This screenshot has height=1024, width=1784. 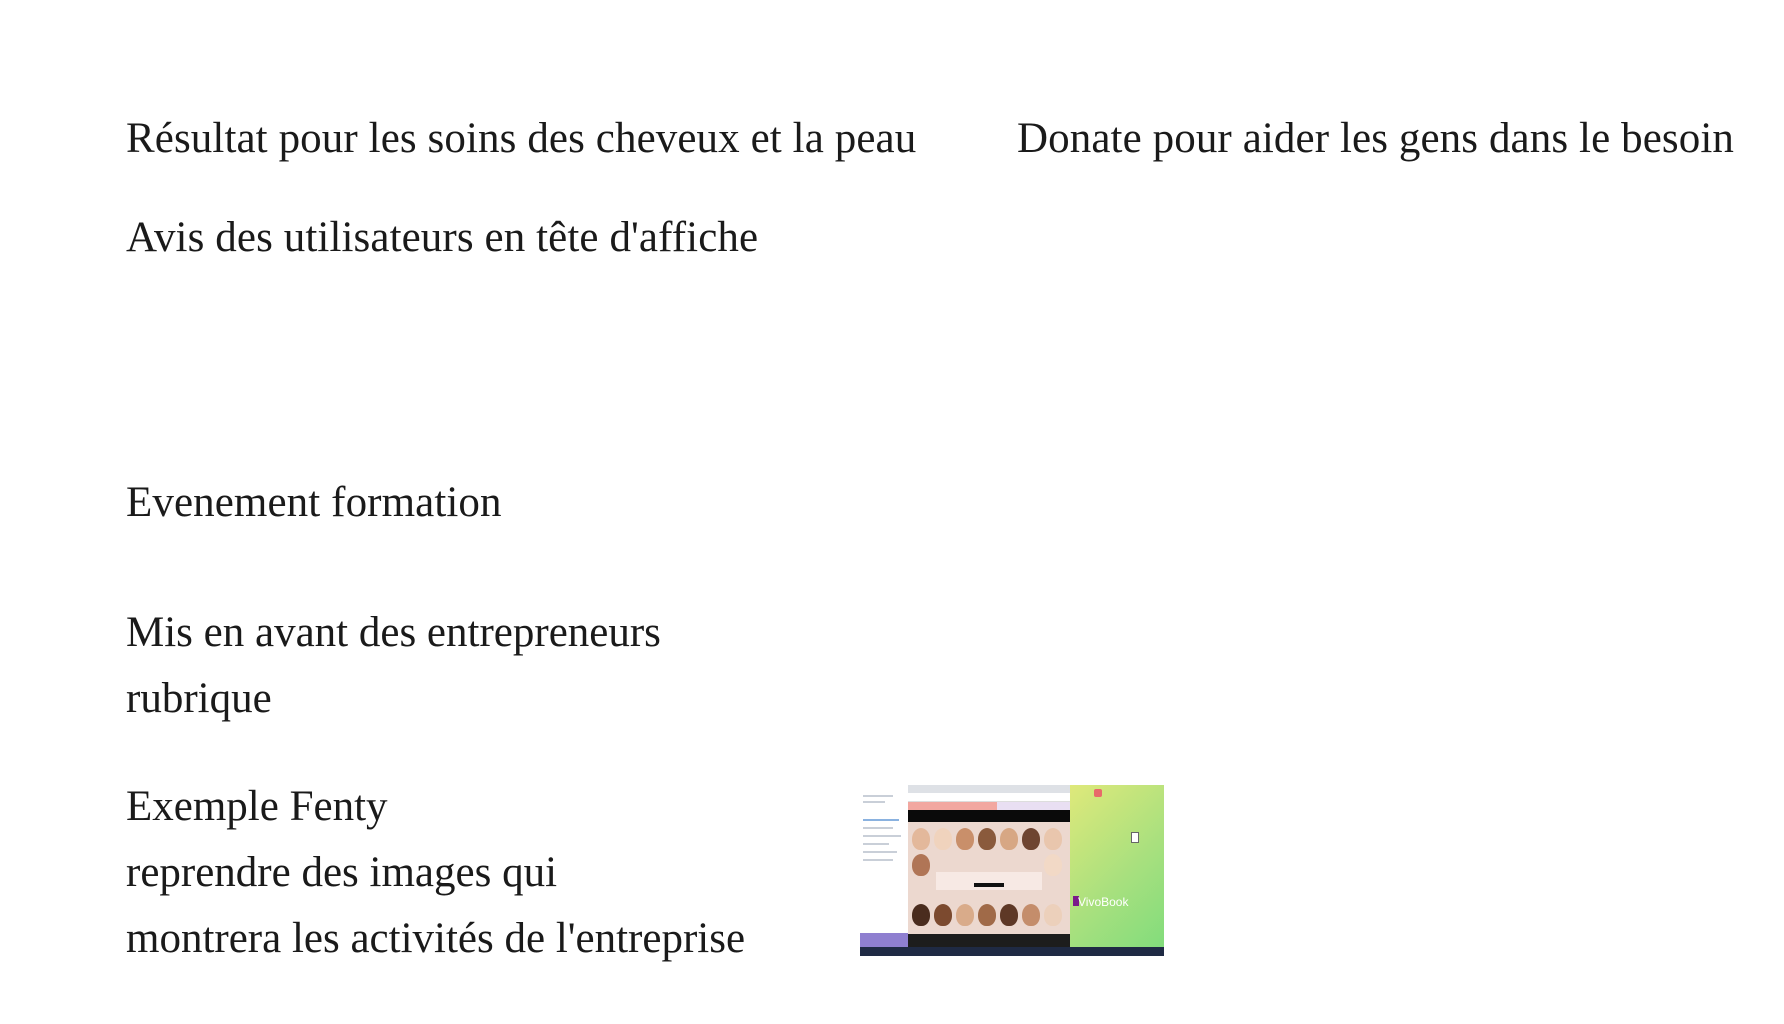 I want to click on note-rubrique-line: rubrique, so click(x=199, y=698).